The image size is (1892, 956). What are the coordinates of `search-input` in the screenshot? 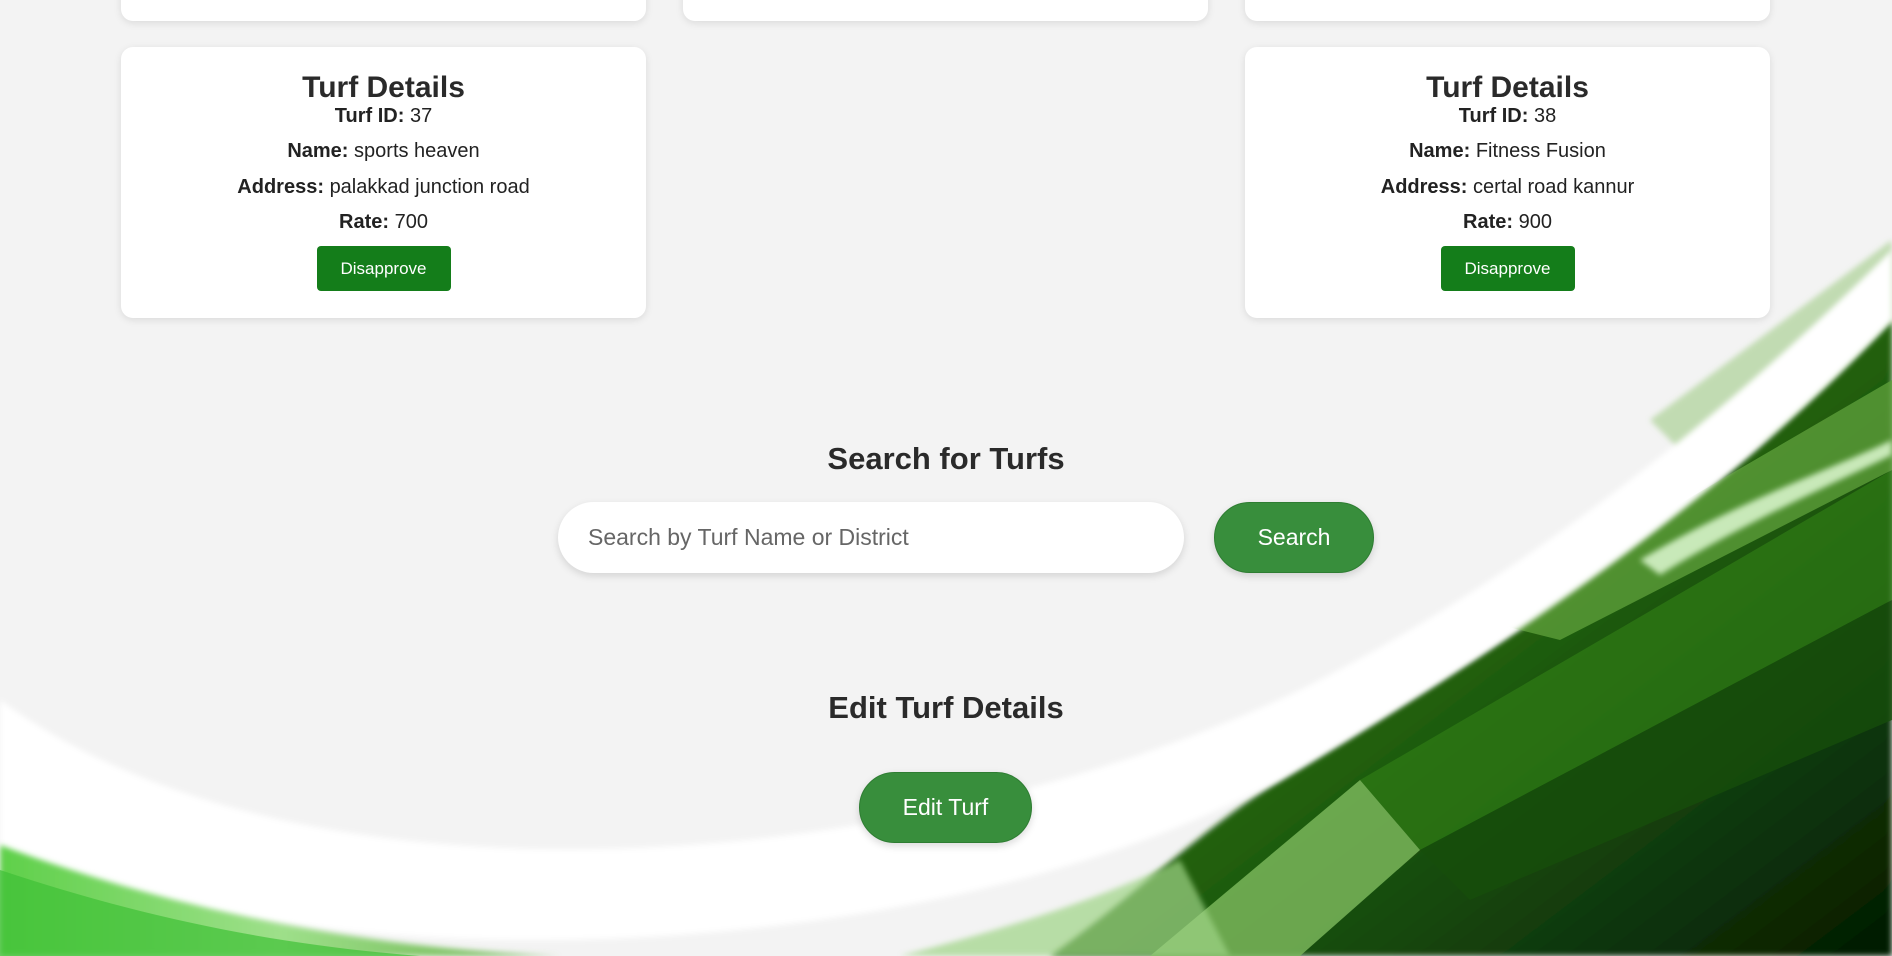 It's located at (871, 537).